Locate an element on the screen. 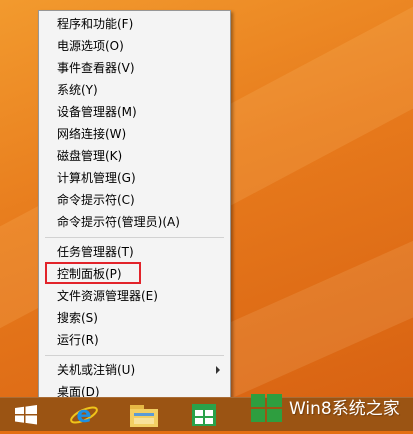 The width and height of the screenshot is (413, 434). menu-item-disk-management: 磁盘管理(K) is located at coordinates (134, 156).